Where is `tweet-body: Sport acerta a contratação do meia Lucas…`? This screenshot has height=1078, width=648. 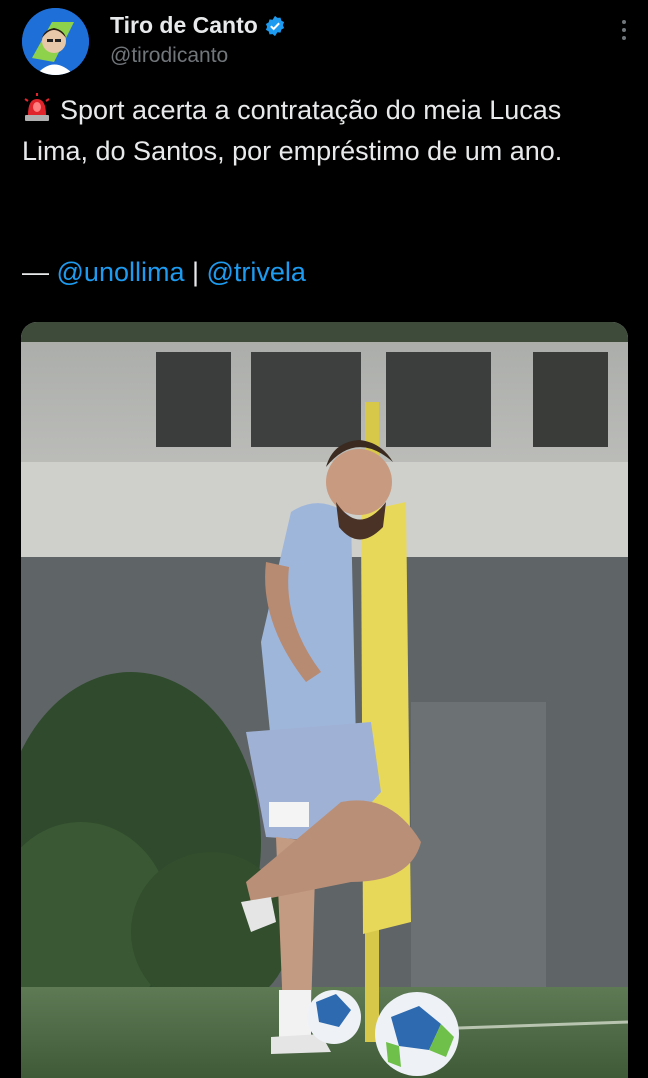 tweet-body: Sport acerta a contratação do meia Lucas… is located at coordinates (292, 130).